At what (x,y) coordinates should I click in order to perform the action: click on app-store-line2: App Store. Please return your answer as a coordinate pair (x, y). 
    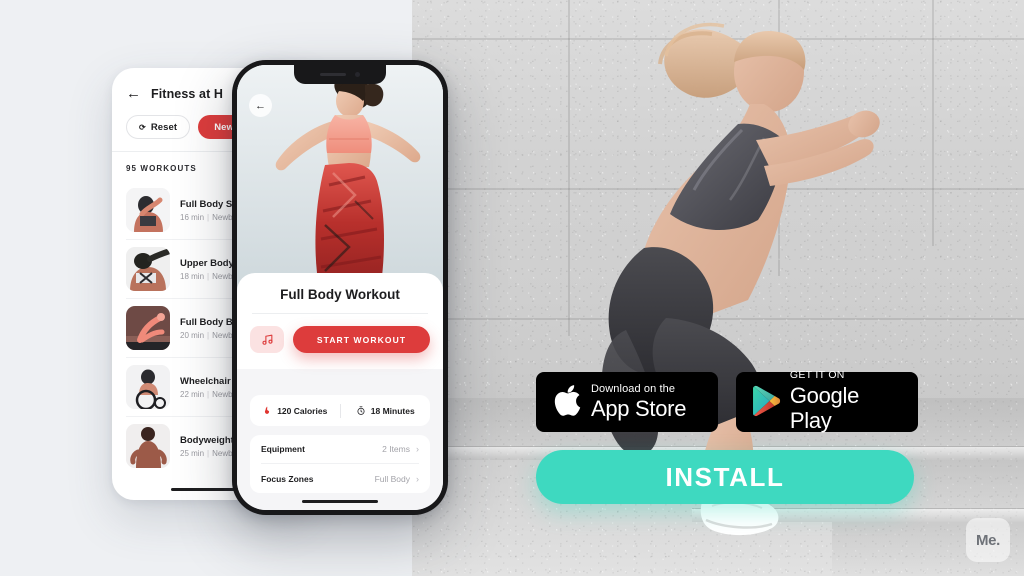
    Looking at the image, I should click on (639, 408).